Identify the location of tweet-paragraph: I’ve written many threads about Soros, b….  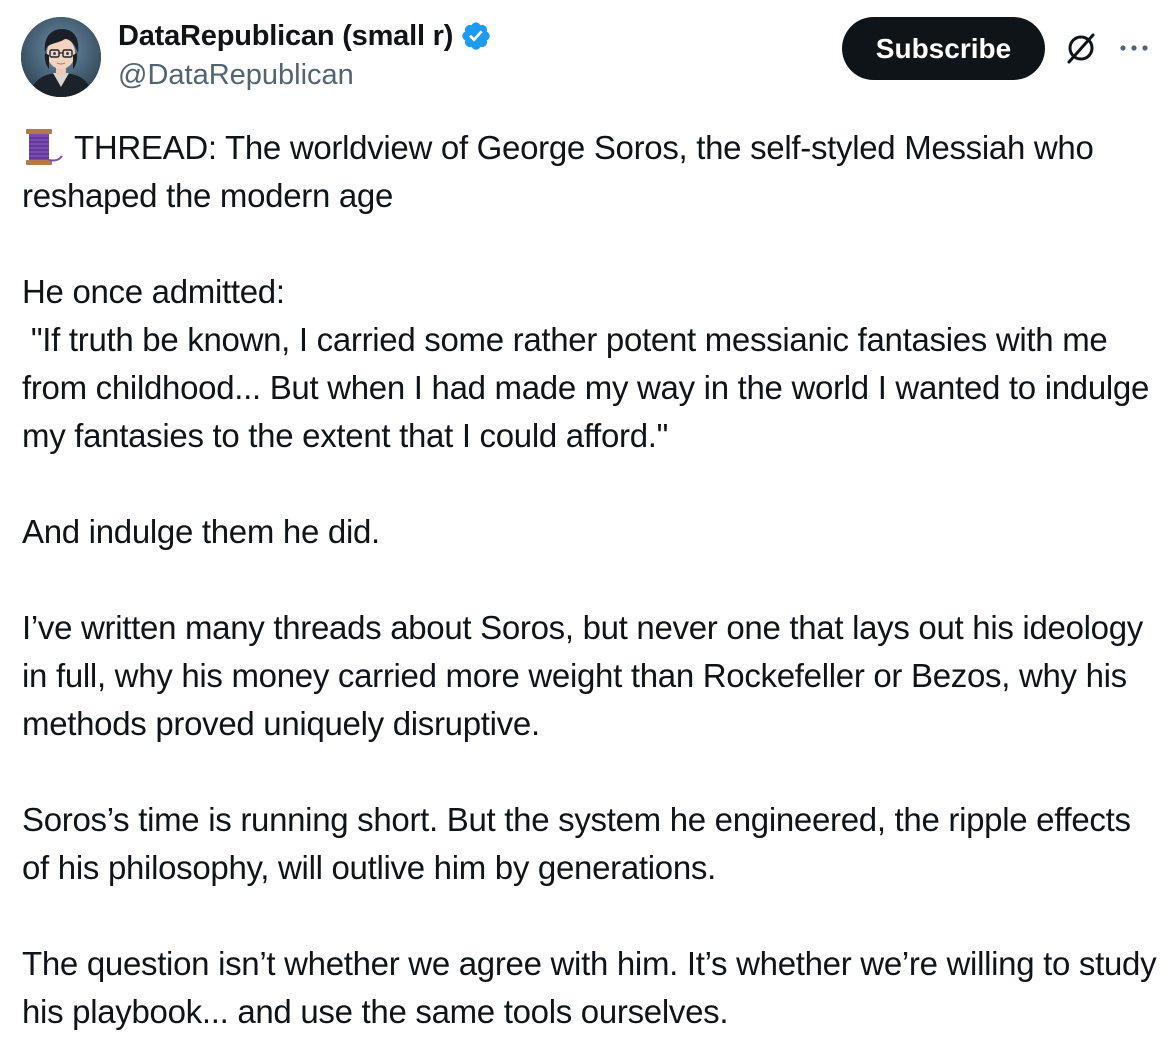
(587, 675).